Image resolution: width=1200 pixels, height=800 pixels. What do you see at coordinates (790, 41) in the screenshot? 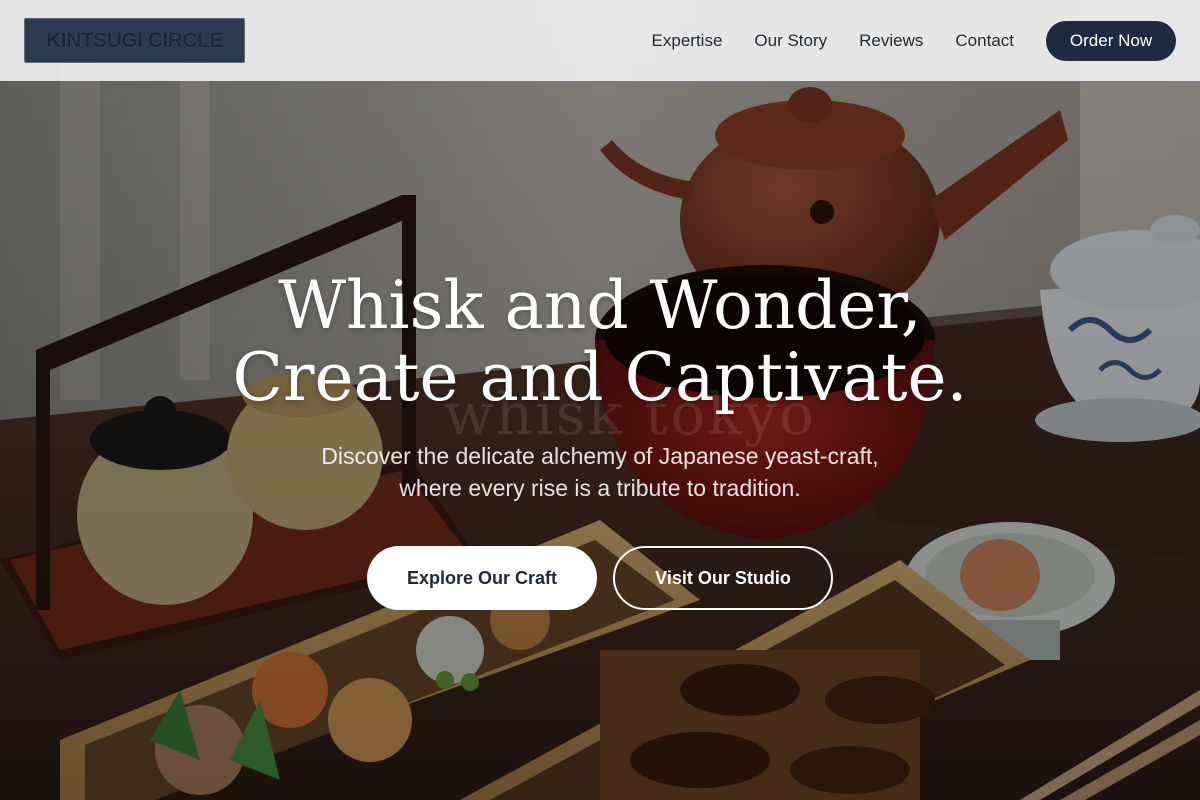
I see `nav-link-our-story: Our Story` at bounding box center [790, 41].